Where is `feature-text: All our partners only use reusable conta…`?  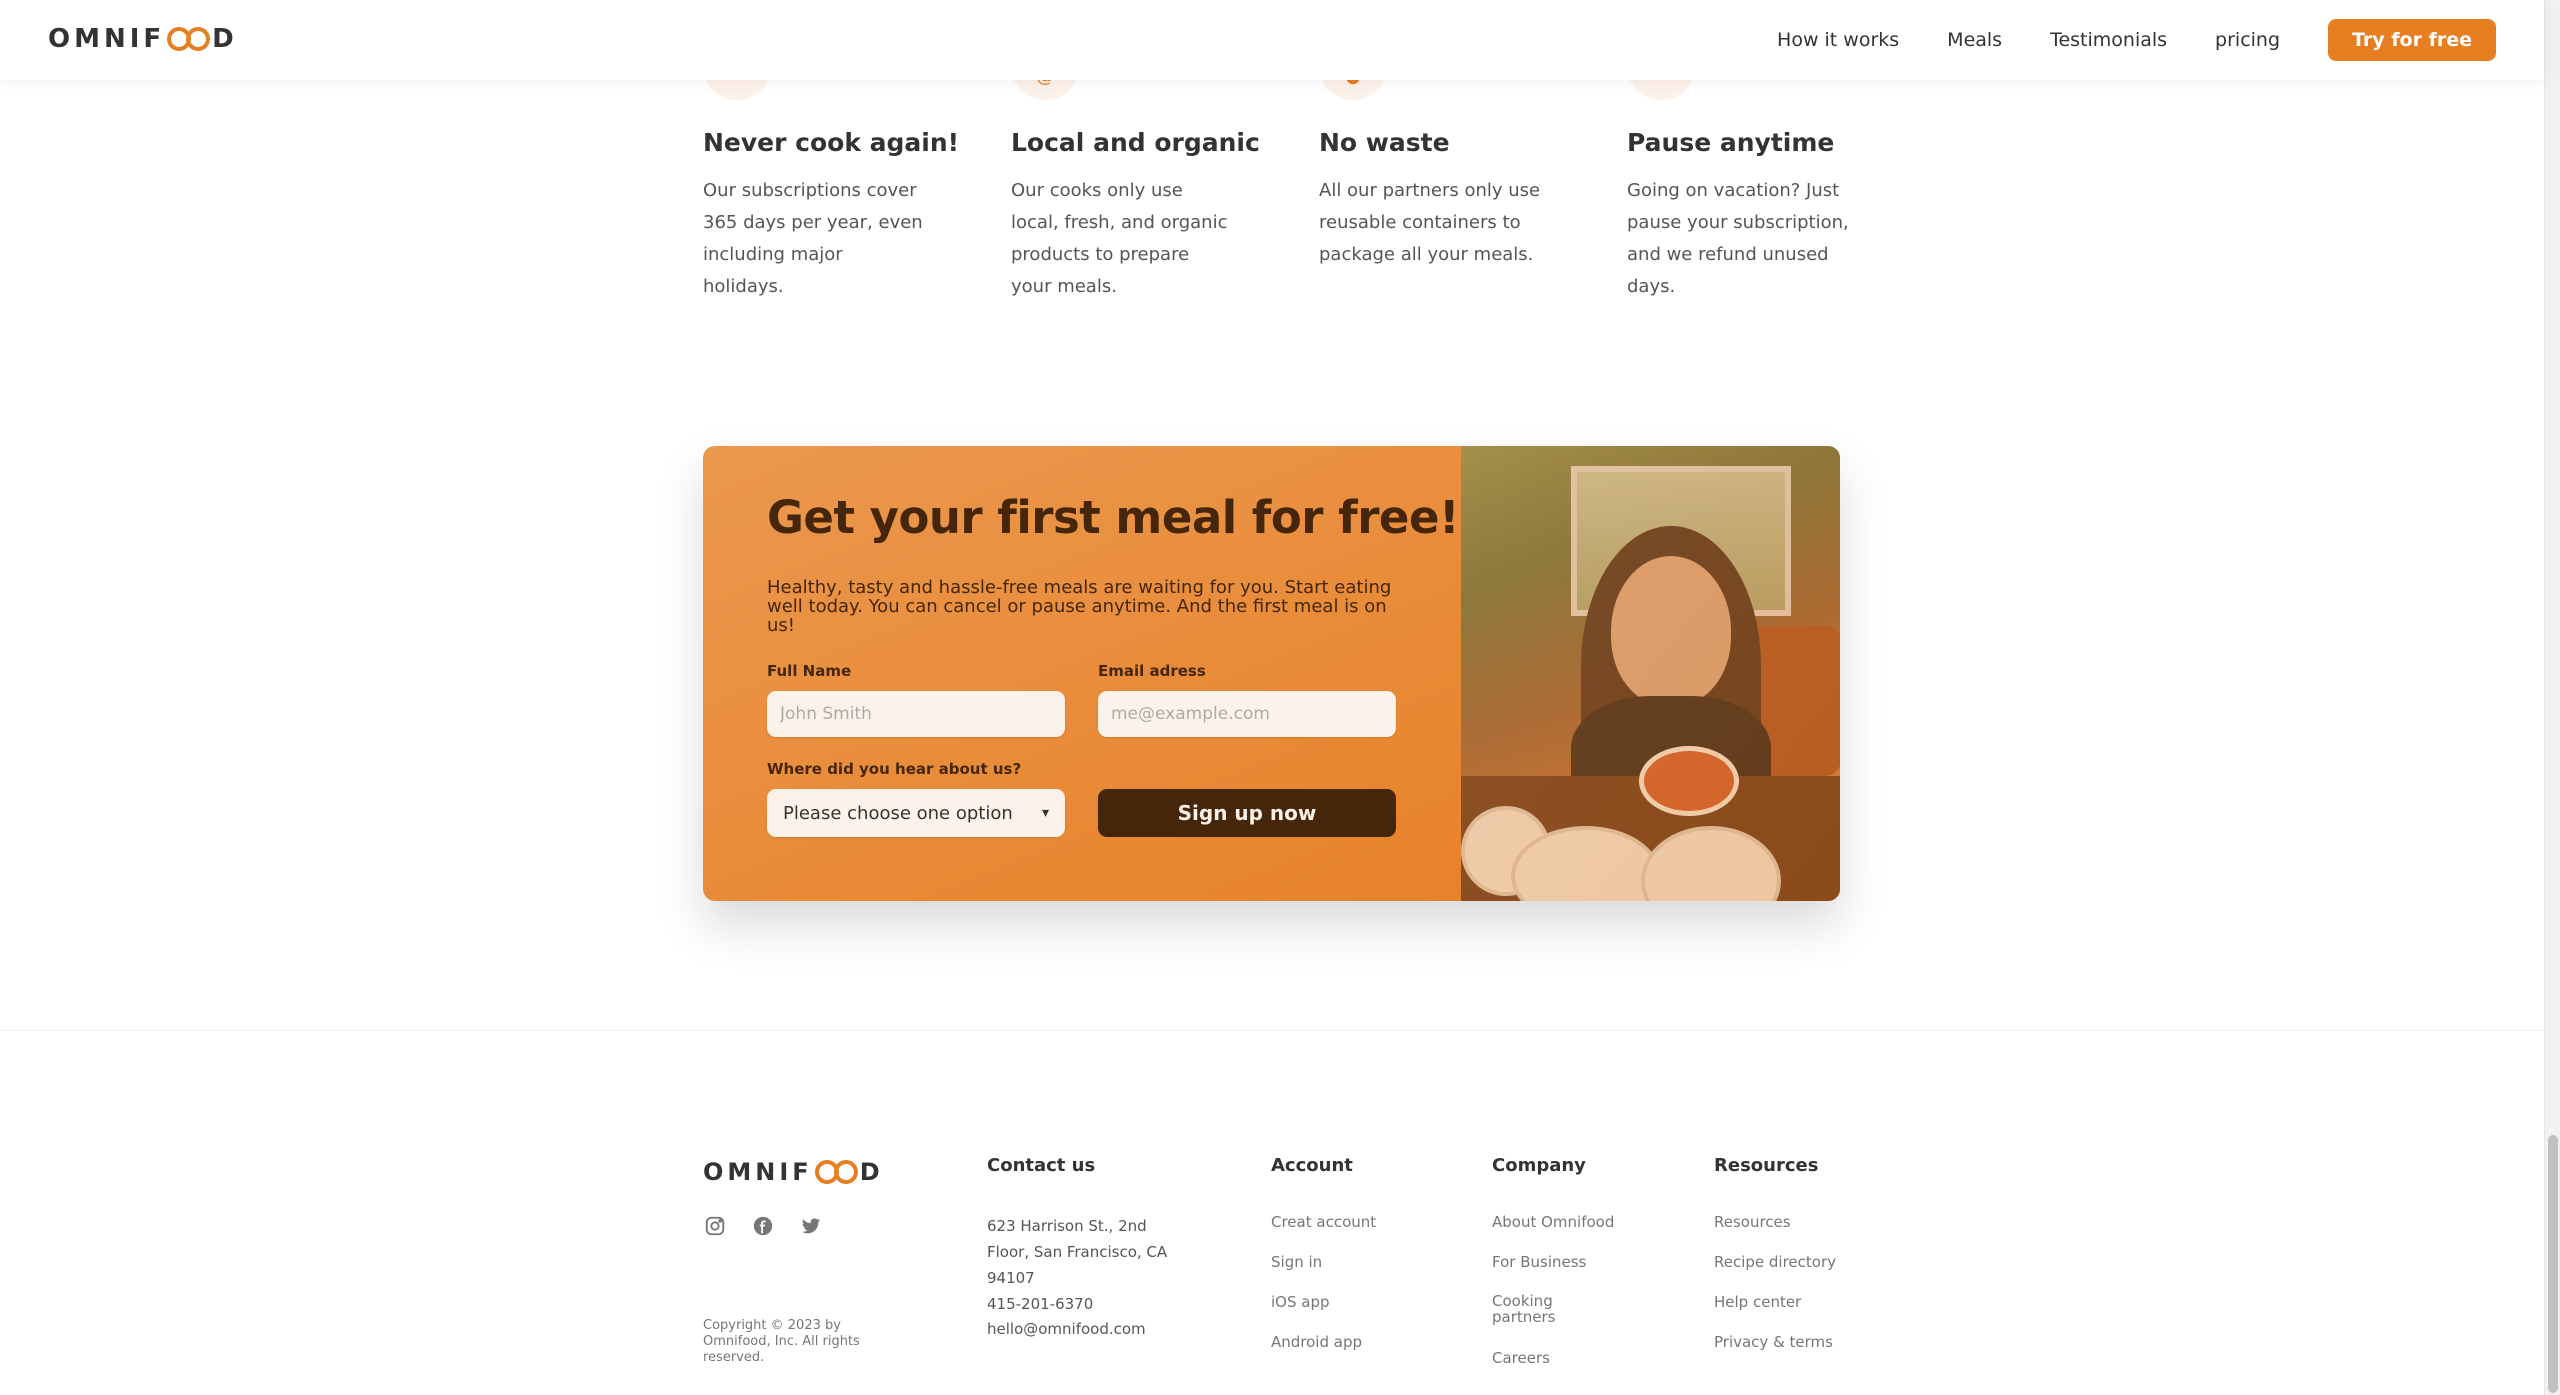 feature-text: All our partners only use reusable conta… is located at coordinates (1430, 222).